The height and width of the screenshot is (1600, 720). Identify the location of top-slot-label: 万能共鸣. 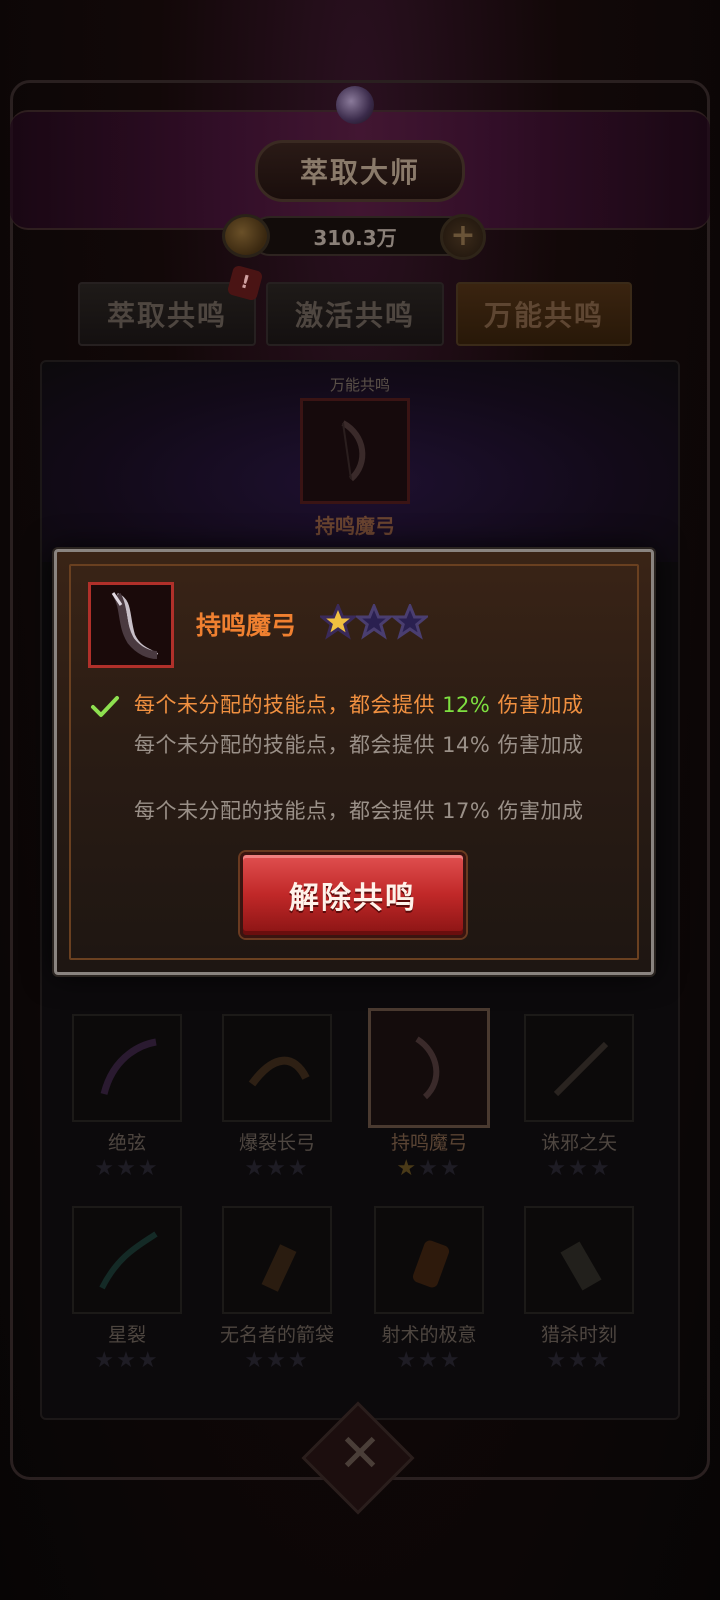
(359, 385).